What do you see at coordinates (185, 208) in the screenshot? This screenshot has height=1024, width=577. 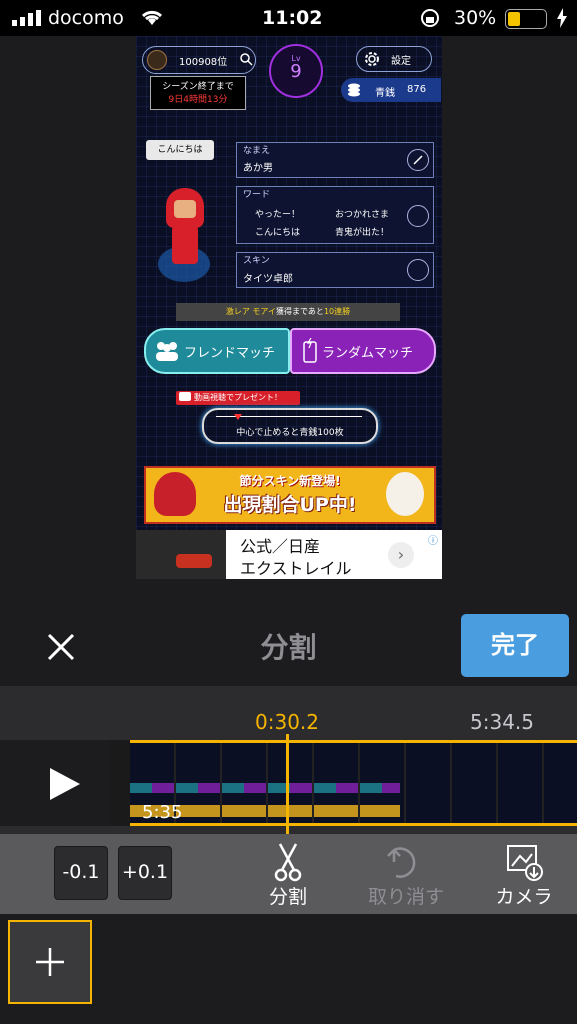 I see `character-avatar` at bounding box center [185, 208].